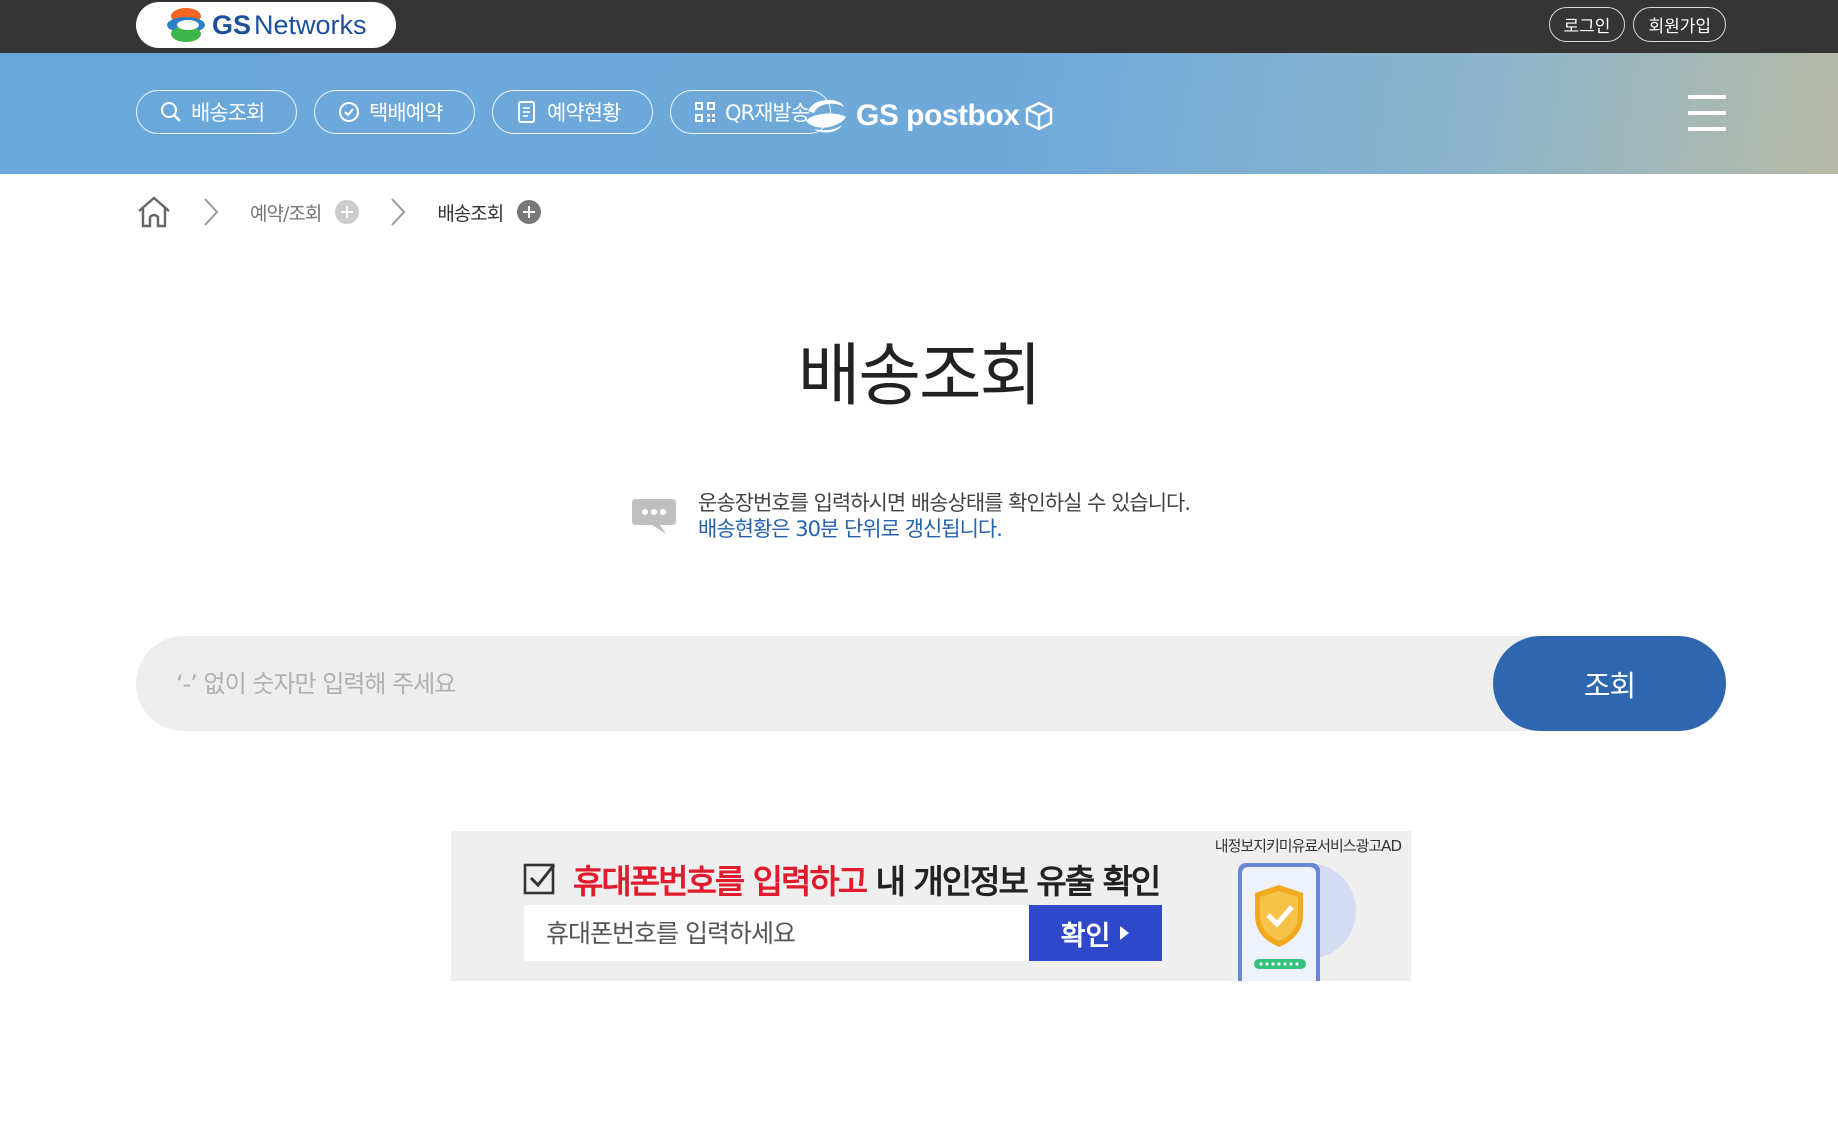 The height and width of the screenshot is (1141, 1838). I want to click on home-icon, so click(154, 212).